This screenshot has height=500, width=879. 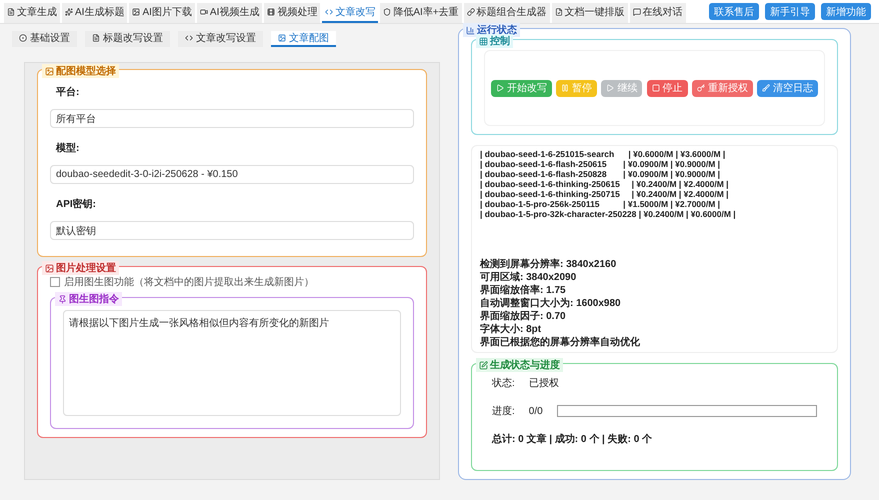 I want to click on log-line: | doubao-1-5-pro-32k-character-250228 | ¥0.2400/M | ¥0.6000/M |, so click(x=608, y=214).